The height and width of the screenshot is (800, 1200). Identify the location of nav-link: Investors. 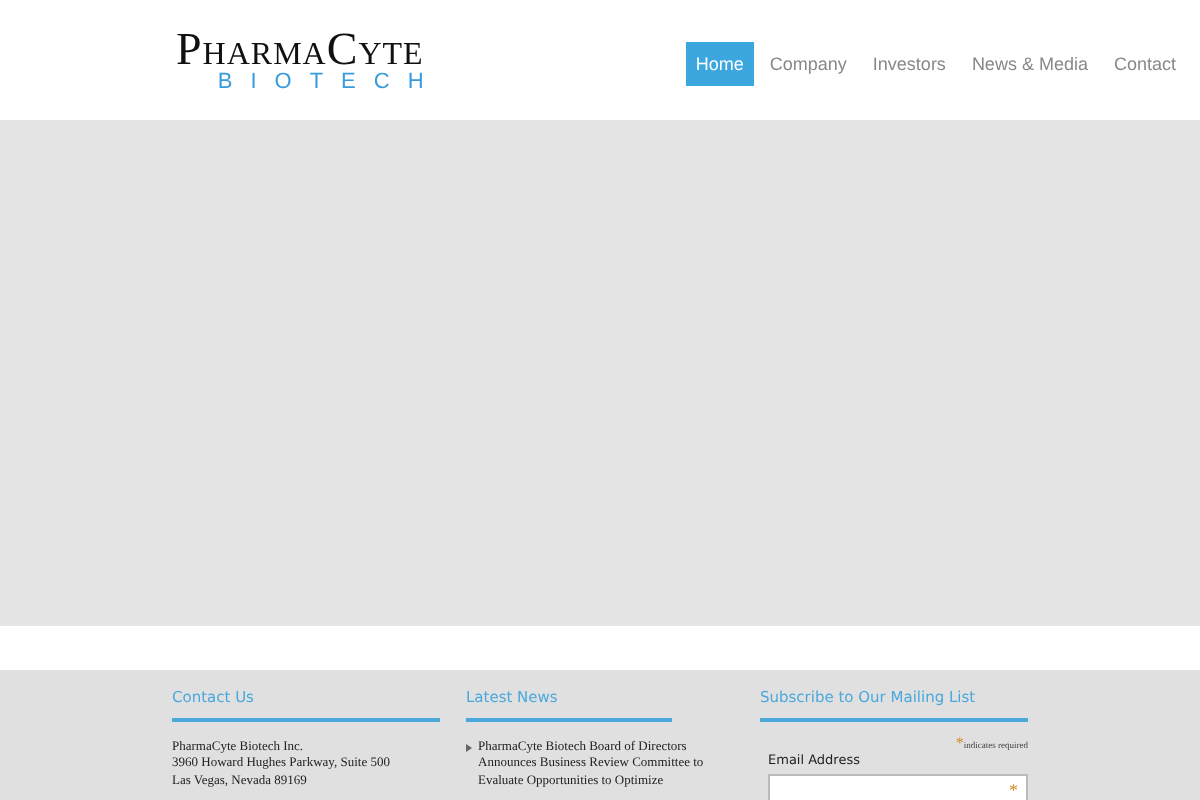
(909, 63).